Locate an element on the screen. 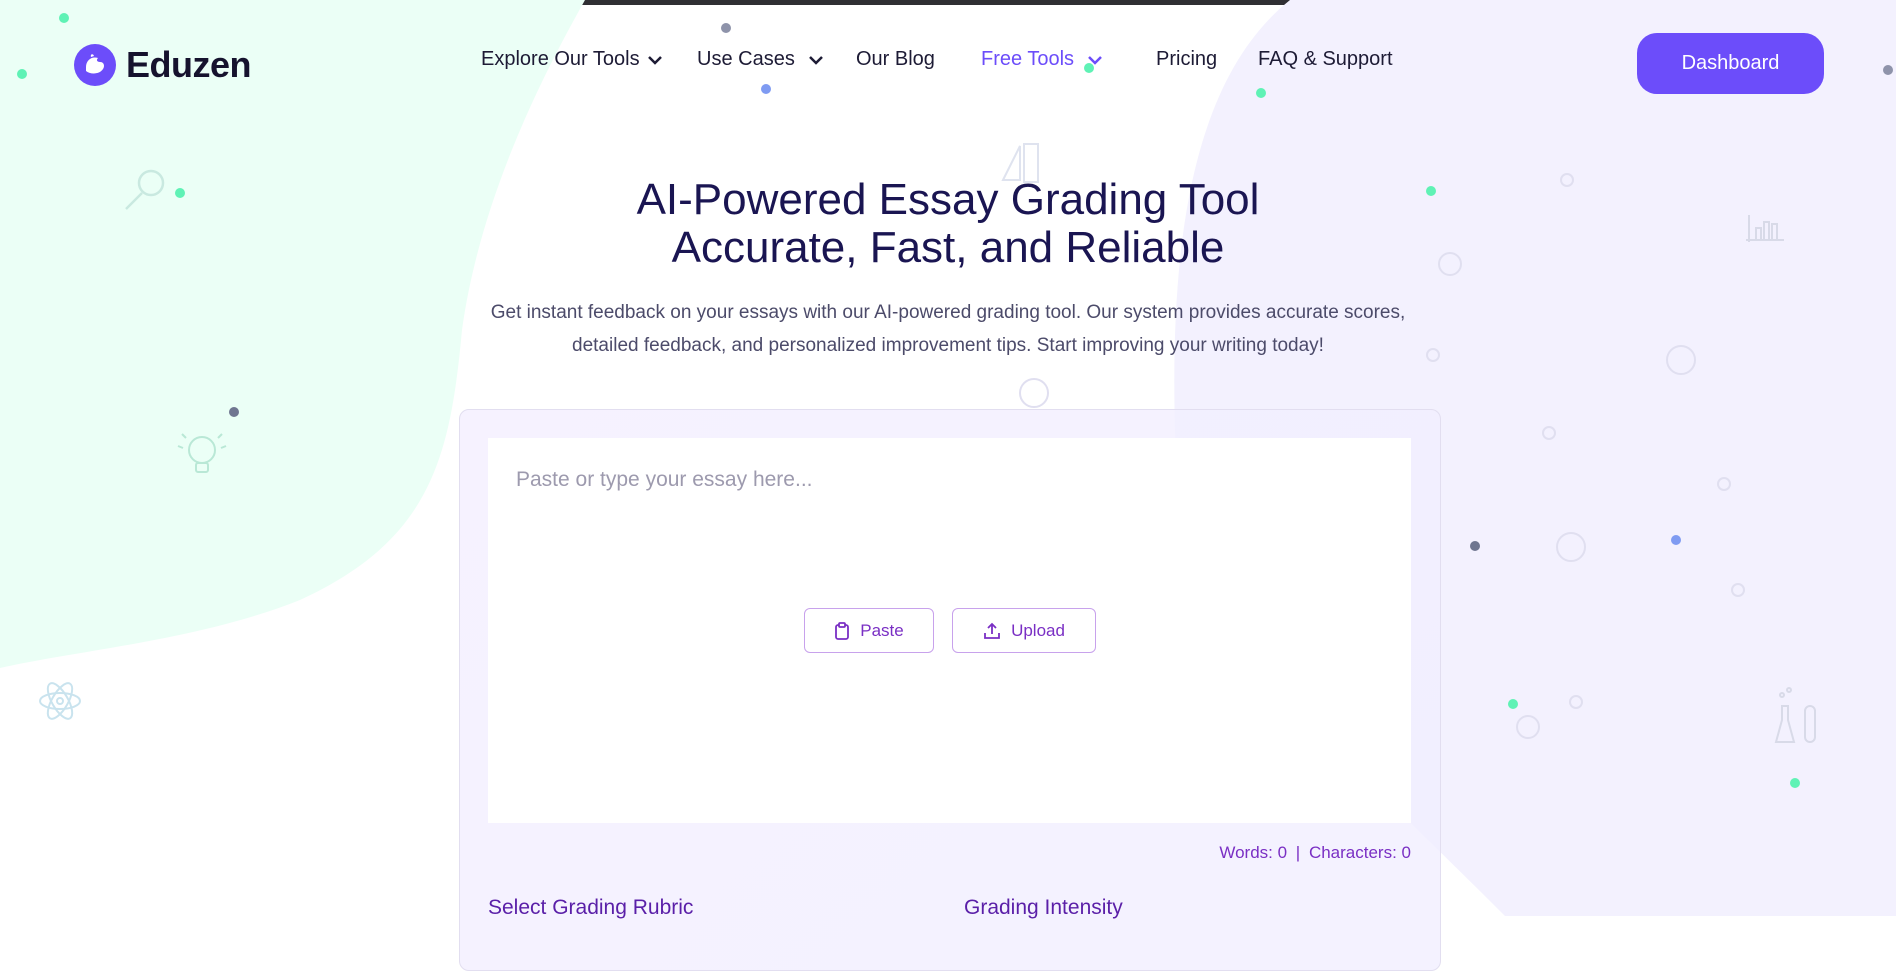  upload-button: Upload is located at coordinates (1024, 630).